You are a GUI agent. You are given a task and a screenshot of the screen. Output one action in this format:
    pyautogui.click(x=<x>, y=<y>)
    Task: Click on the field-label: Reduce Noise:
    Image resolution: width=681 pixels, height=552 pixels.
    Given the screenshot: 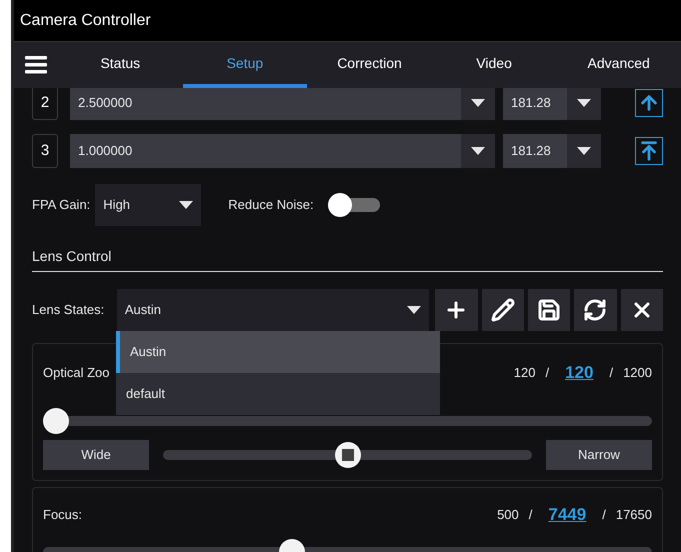 What is the action you would take?
    pyautogui.click(x=271, y=205)
    